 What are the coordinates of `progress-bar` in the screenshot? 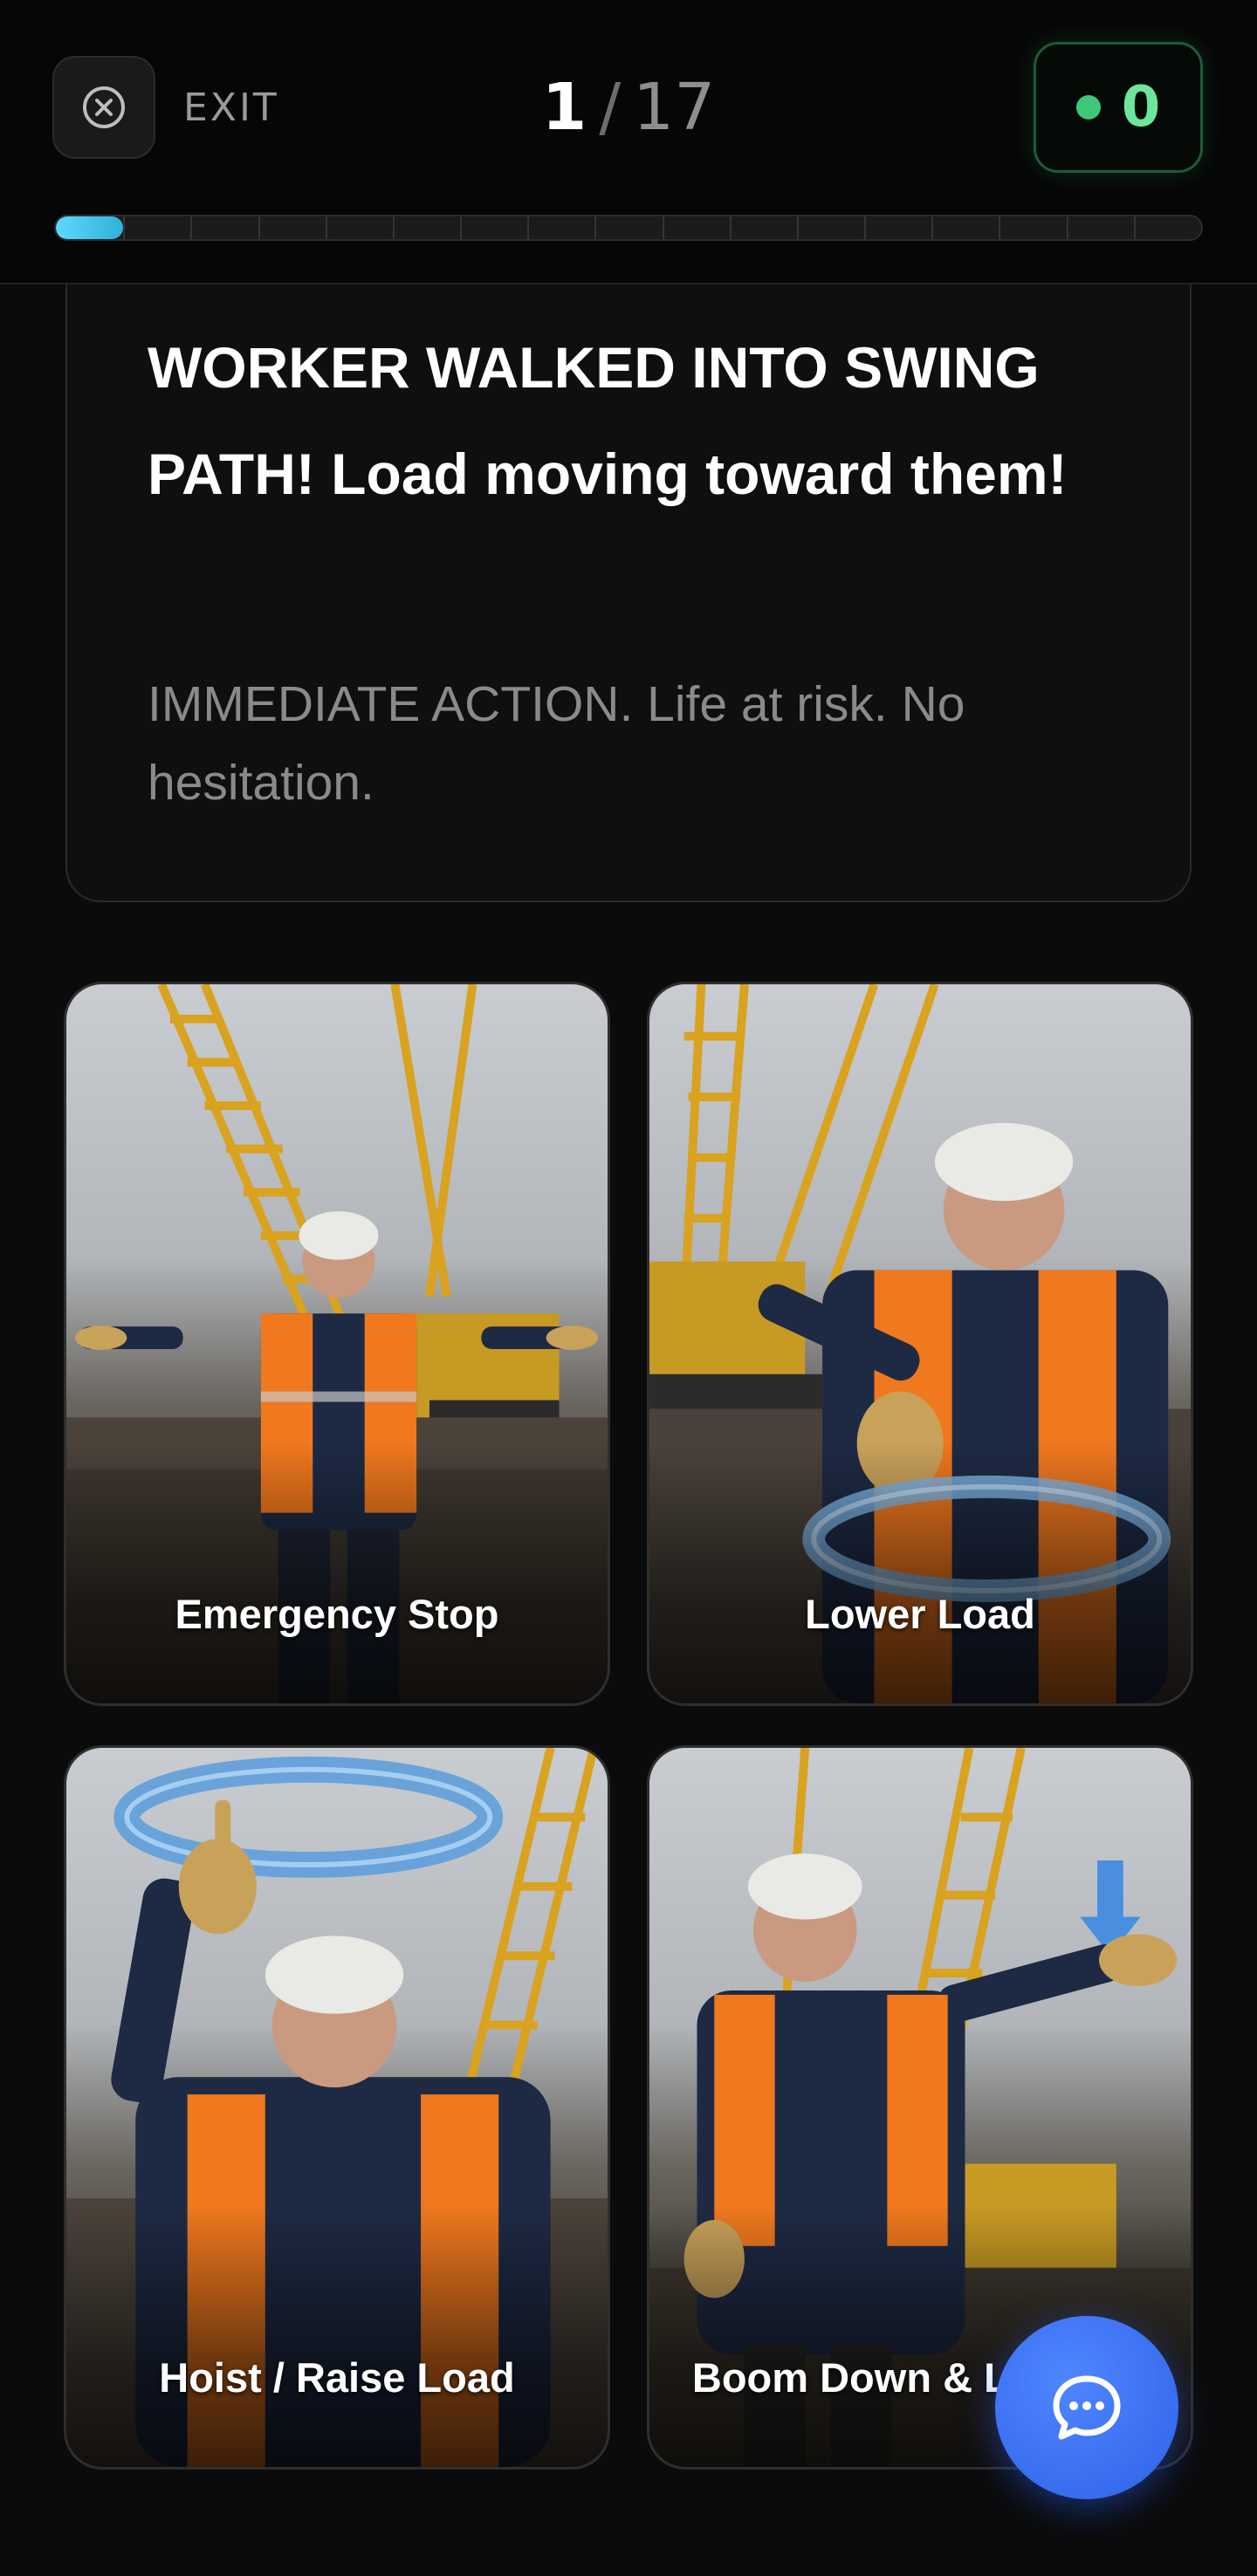 It's located at (628, 228).